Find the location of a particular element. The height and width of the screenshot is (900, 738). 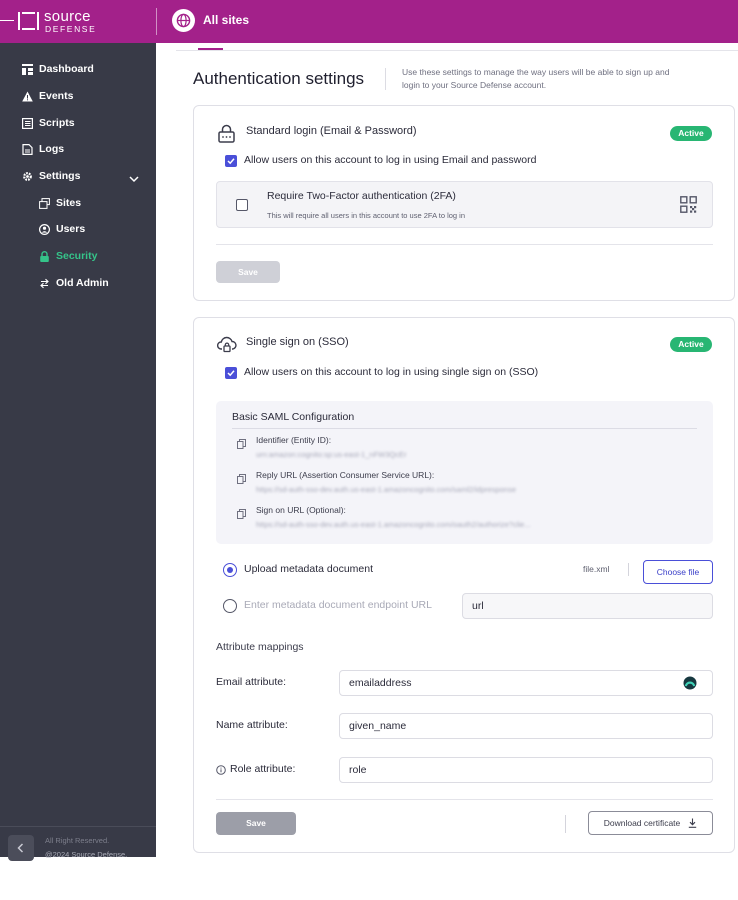

page-title: Authentication settings is located at coordinates (279, 78).